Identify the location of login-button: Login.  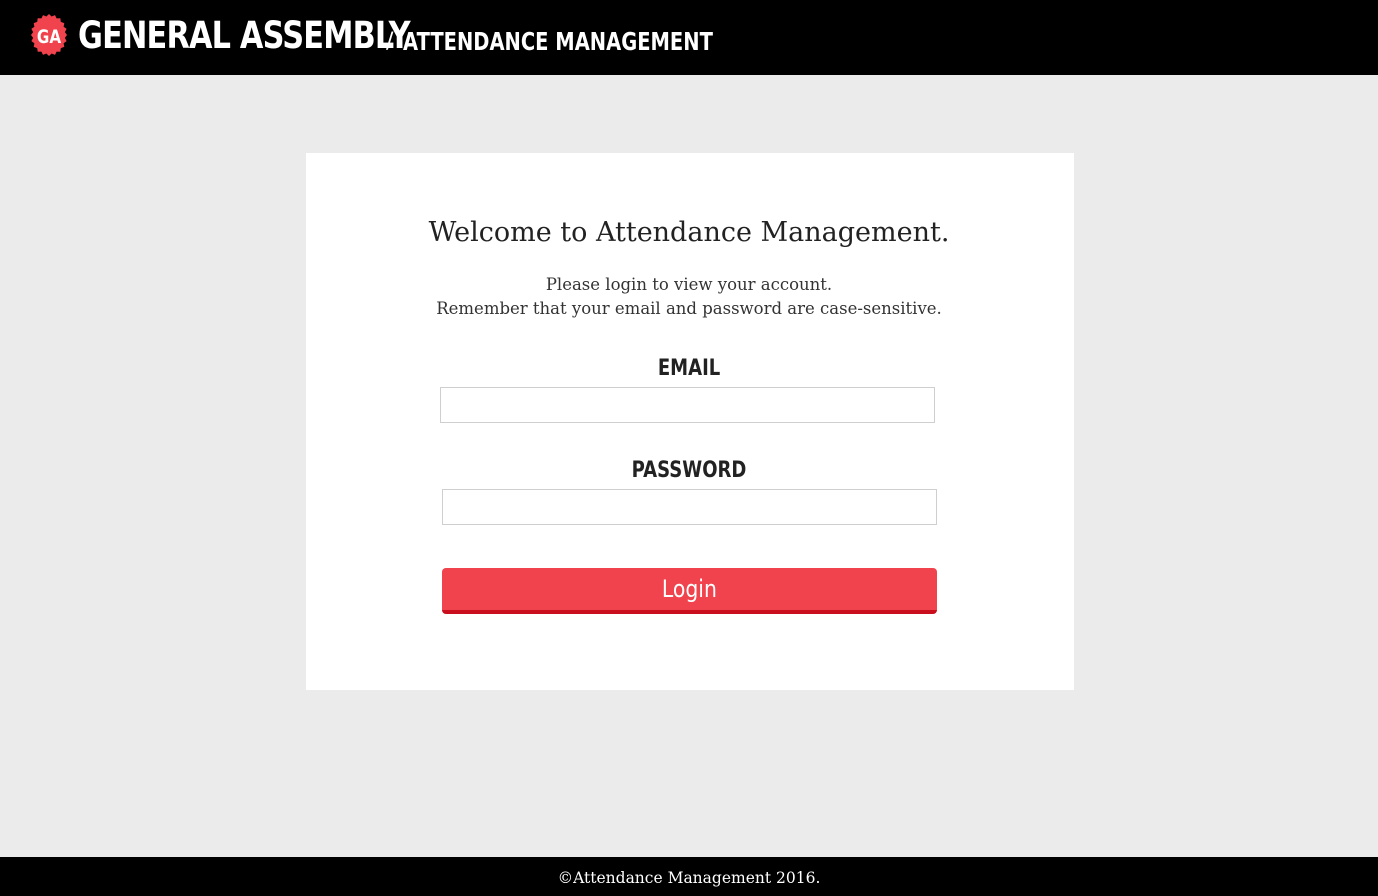
(689, 591).